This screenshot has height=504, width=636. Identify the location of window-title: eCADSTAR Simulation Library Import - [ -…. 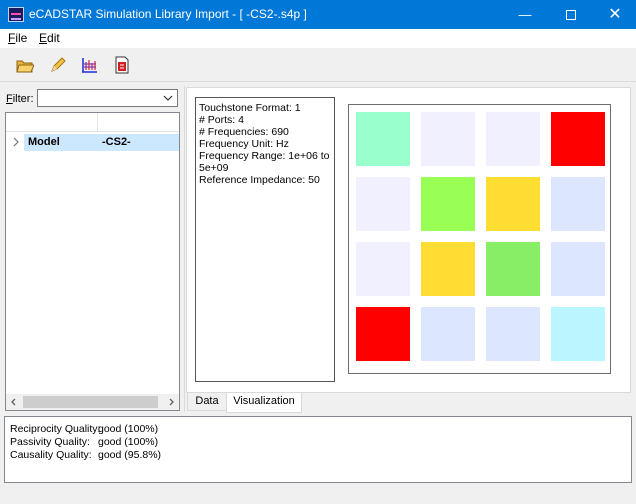
(168, 14).